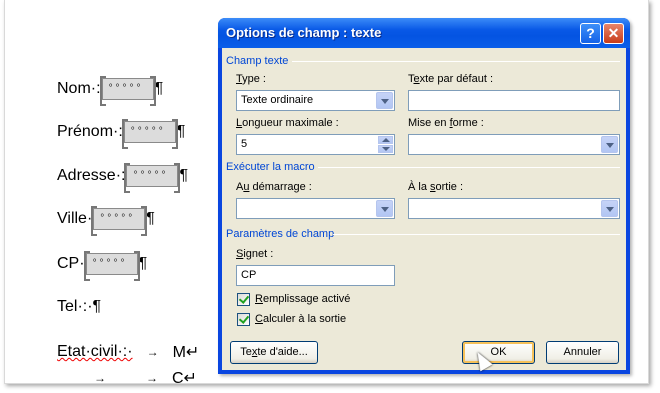 Image resolution: width=660 pixels, height=393 pixels. I want to click on signet-input: CP, so click(315, 275).